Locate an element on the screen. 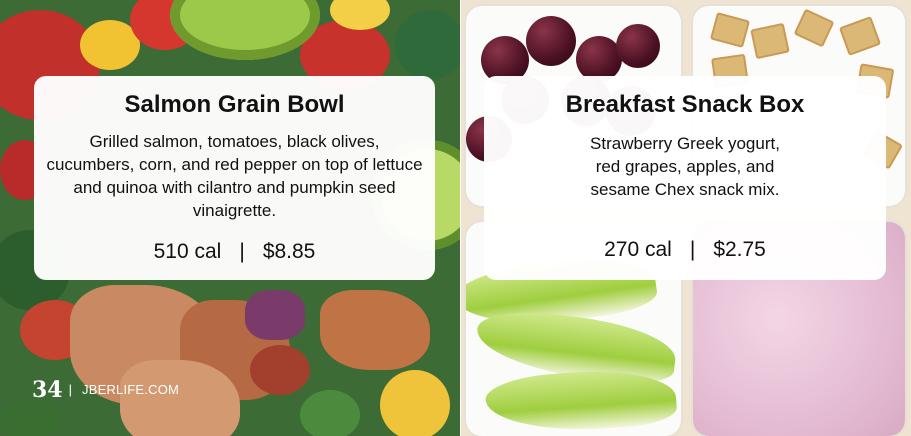  card-title: Salmon Grain Bowl is located at coordinates (234, 104).